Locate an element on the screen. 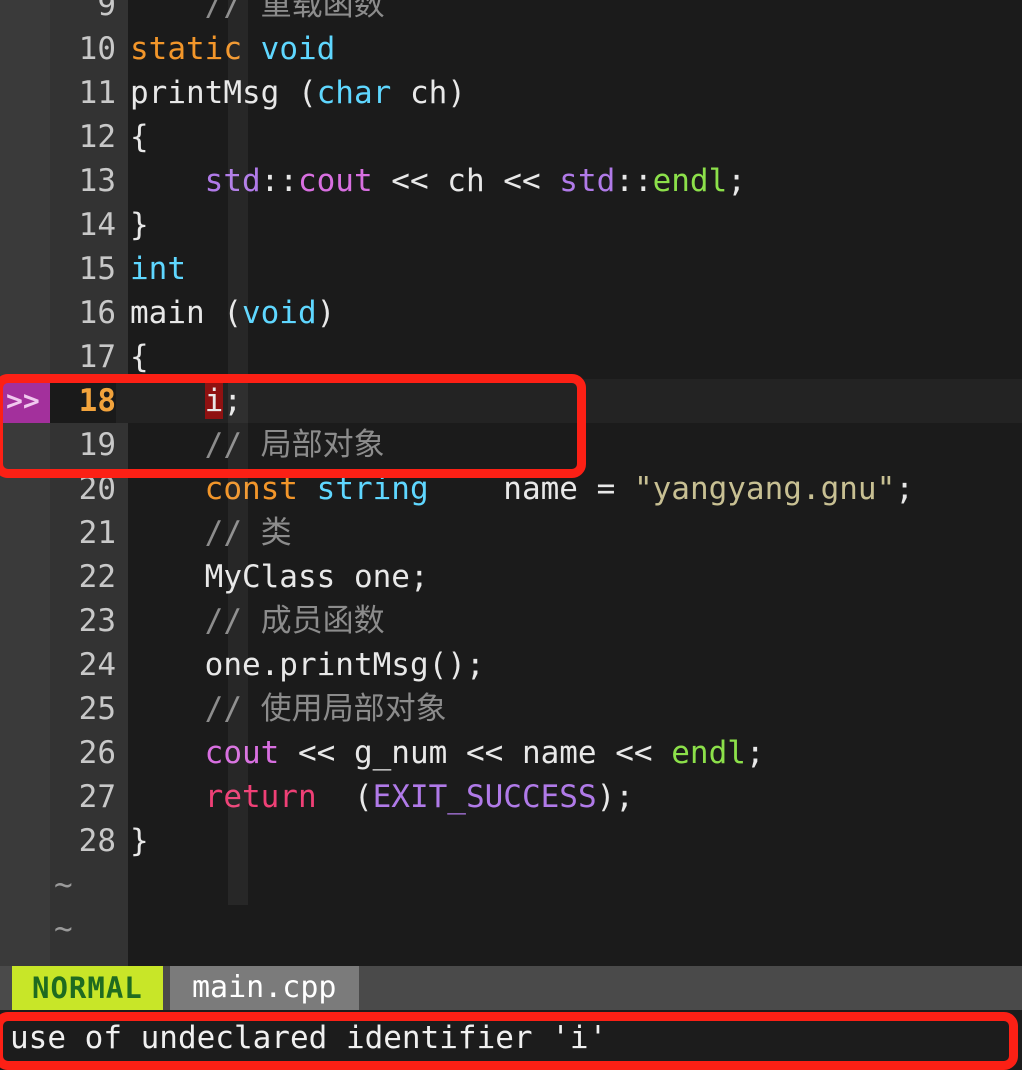  code-text: return (EXIT_SUCCESS); is located at coordinates (382, 797).